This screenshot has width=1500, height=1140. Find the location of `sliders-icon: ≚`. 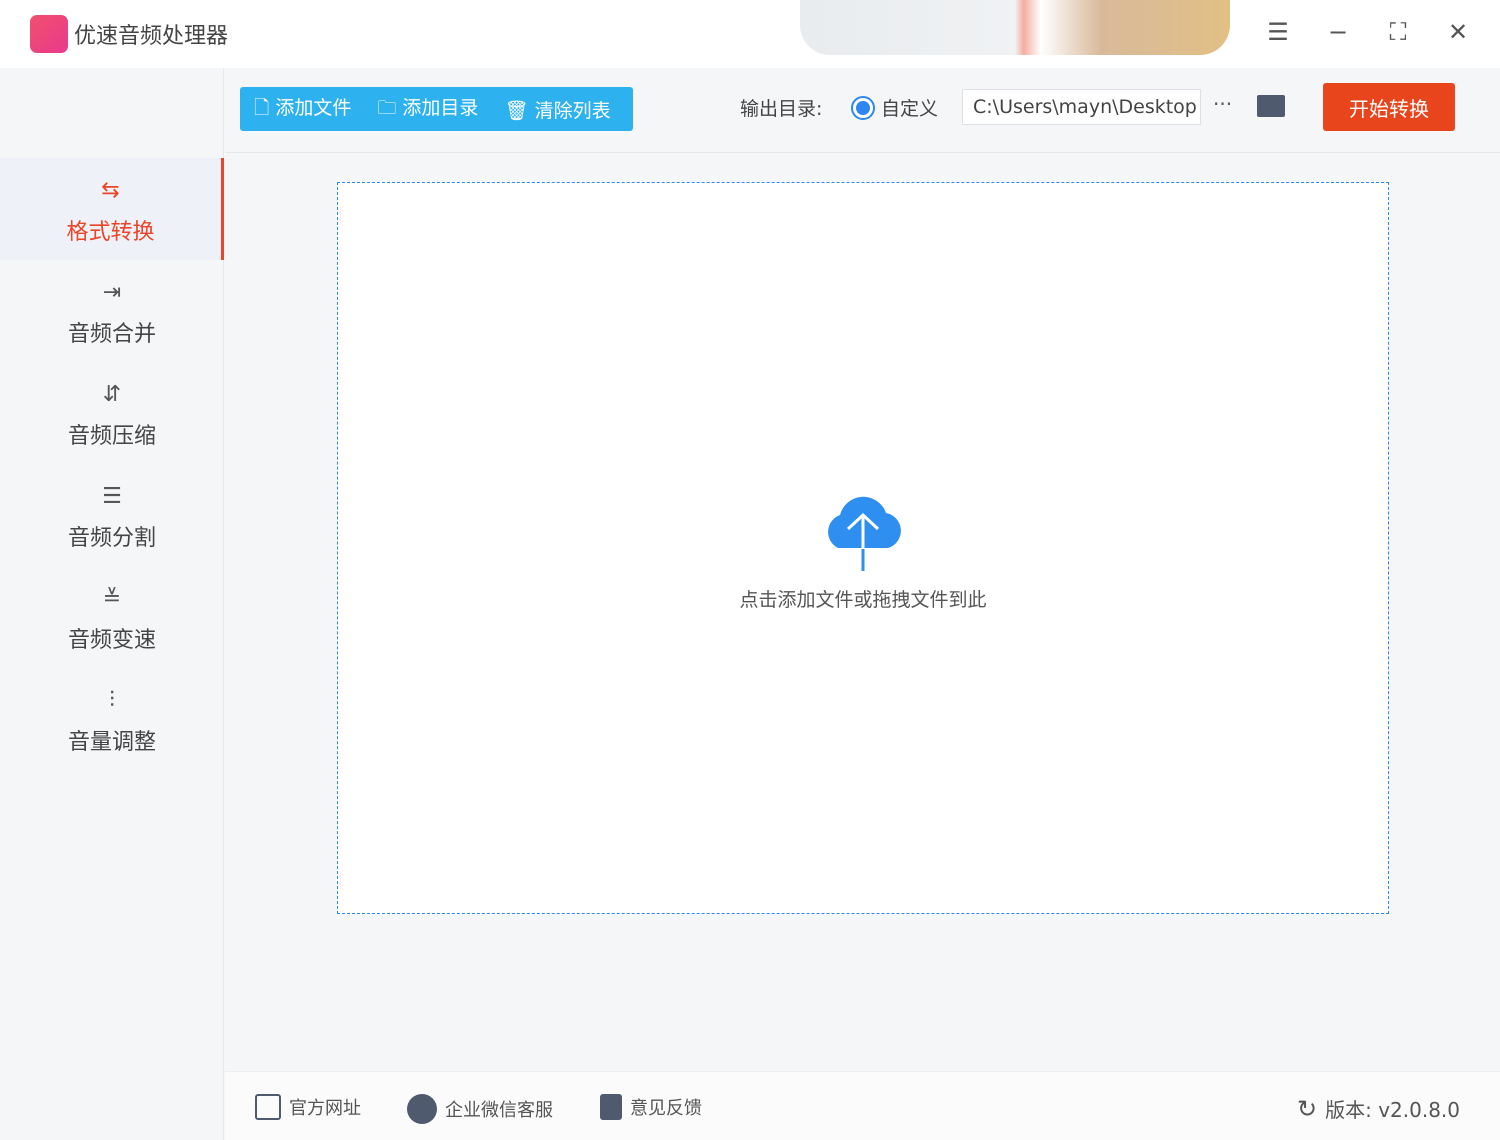

sliders-icon: ≚ is located at coordinates (112, 598).